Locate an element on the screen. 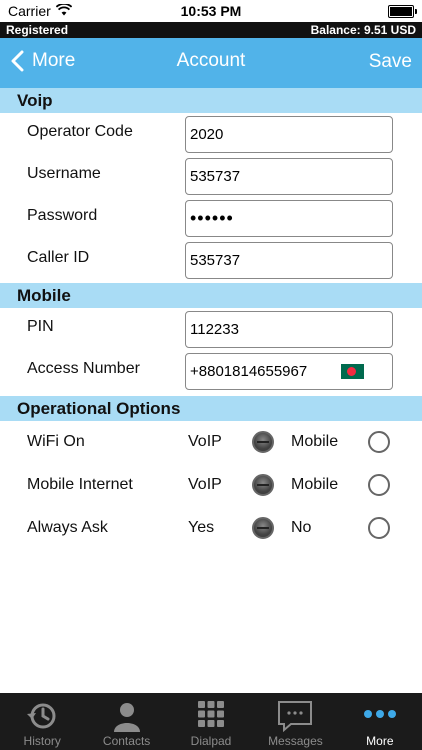 The height and width of the screenshot is (750, 422). username-label: Username is located at coordinates (64, 173).